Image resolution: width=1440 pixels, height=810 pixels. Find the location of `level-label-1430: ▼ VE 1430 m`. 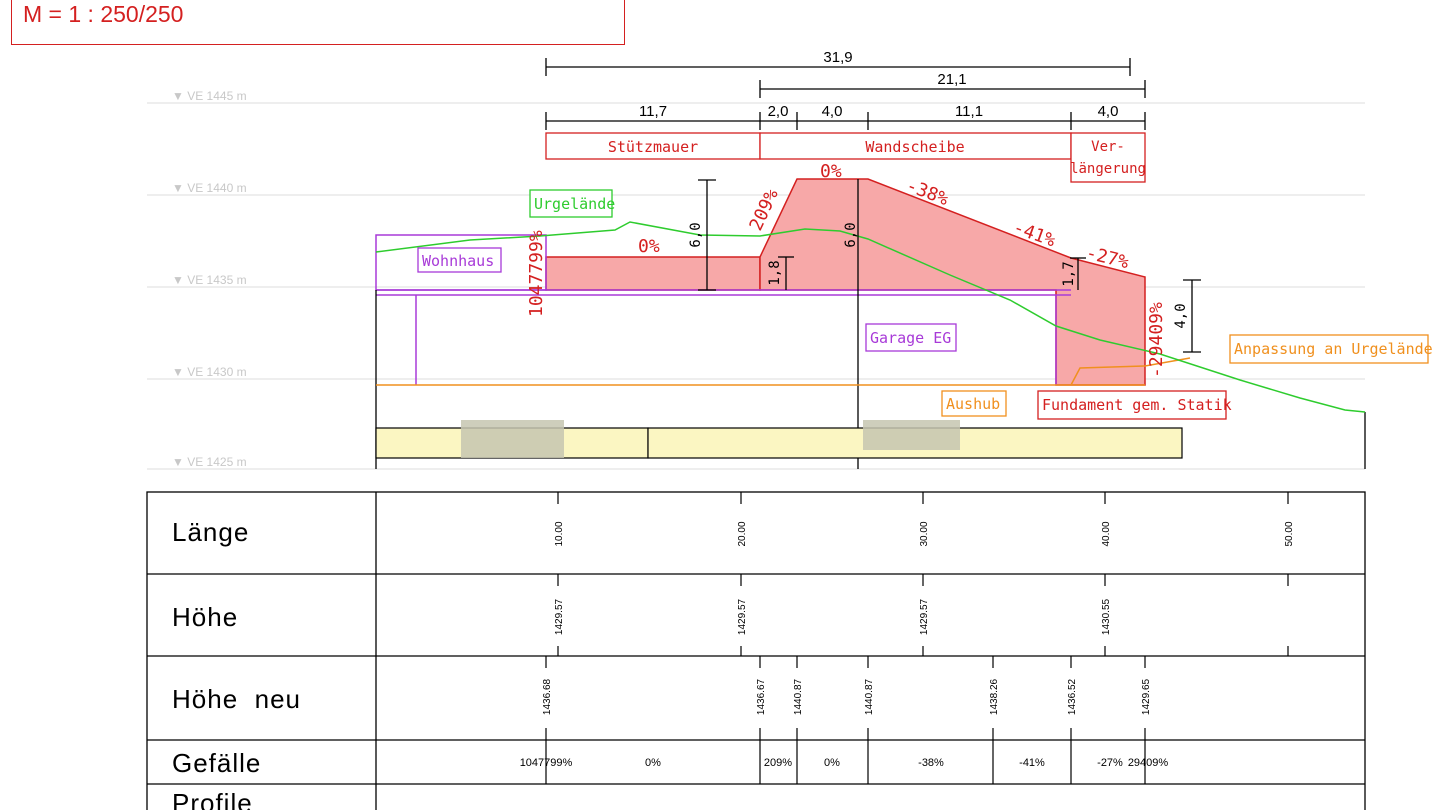

level-label-1430: ▼ VE 1430 m is located at coordinates (209, 372).